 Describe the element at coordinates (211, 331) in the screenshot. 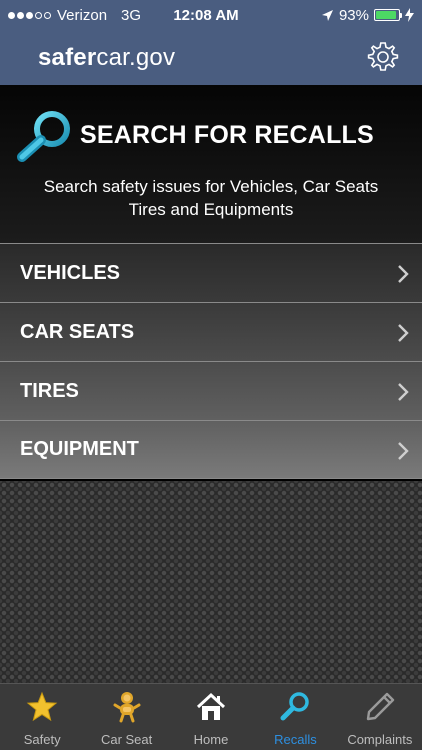

I see `menu-item-car-seats: CAR SEATS` at that location.